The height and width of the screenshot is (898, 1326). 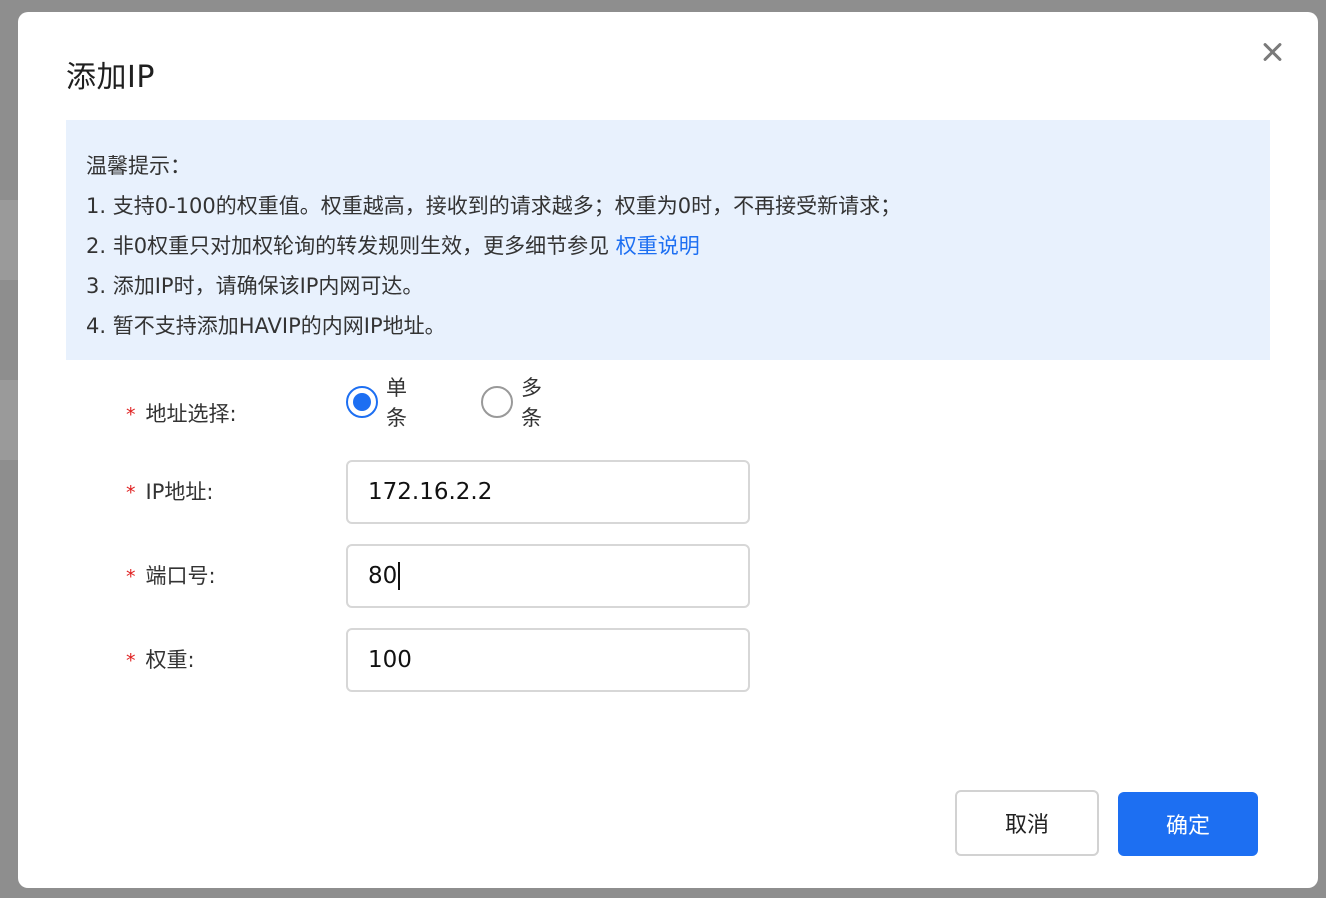 What do you see at coordinates (548, 576) in the screenshot?
I see `port-input: 80` at bounding box center [548, 576].